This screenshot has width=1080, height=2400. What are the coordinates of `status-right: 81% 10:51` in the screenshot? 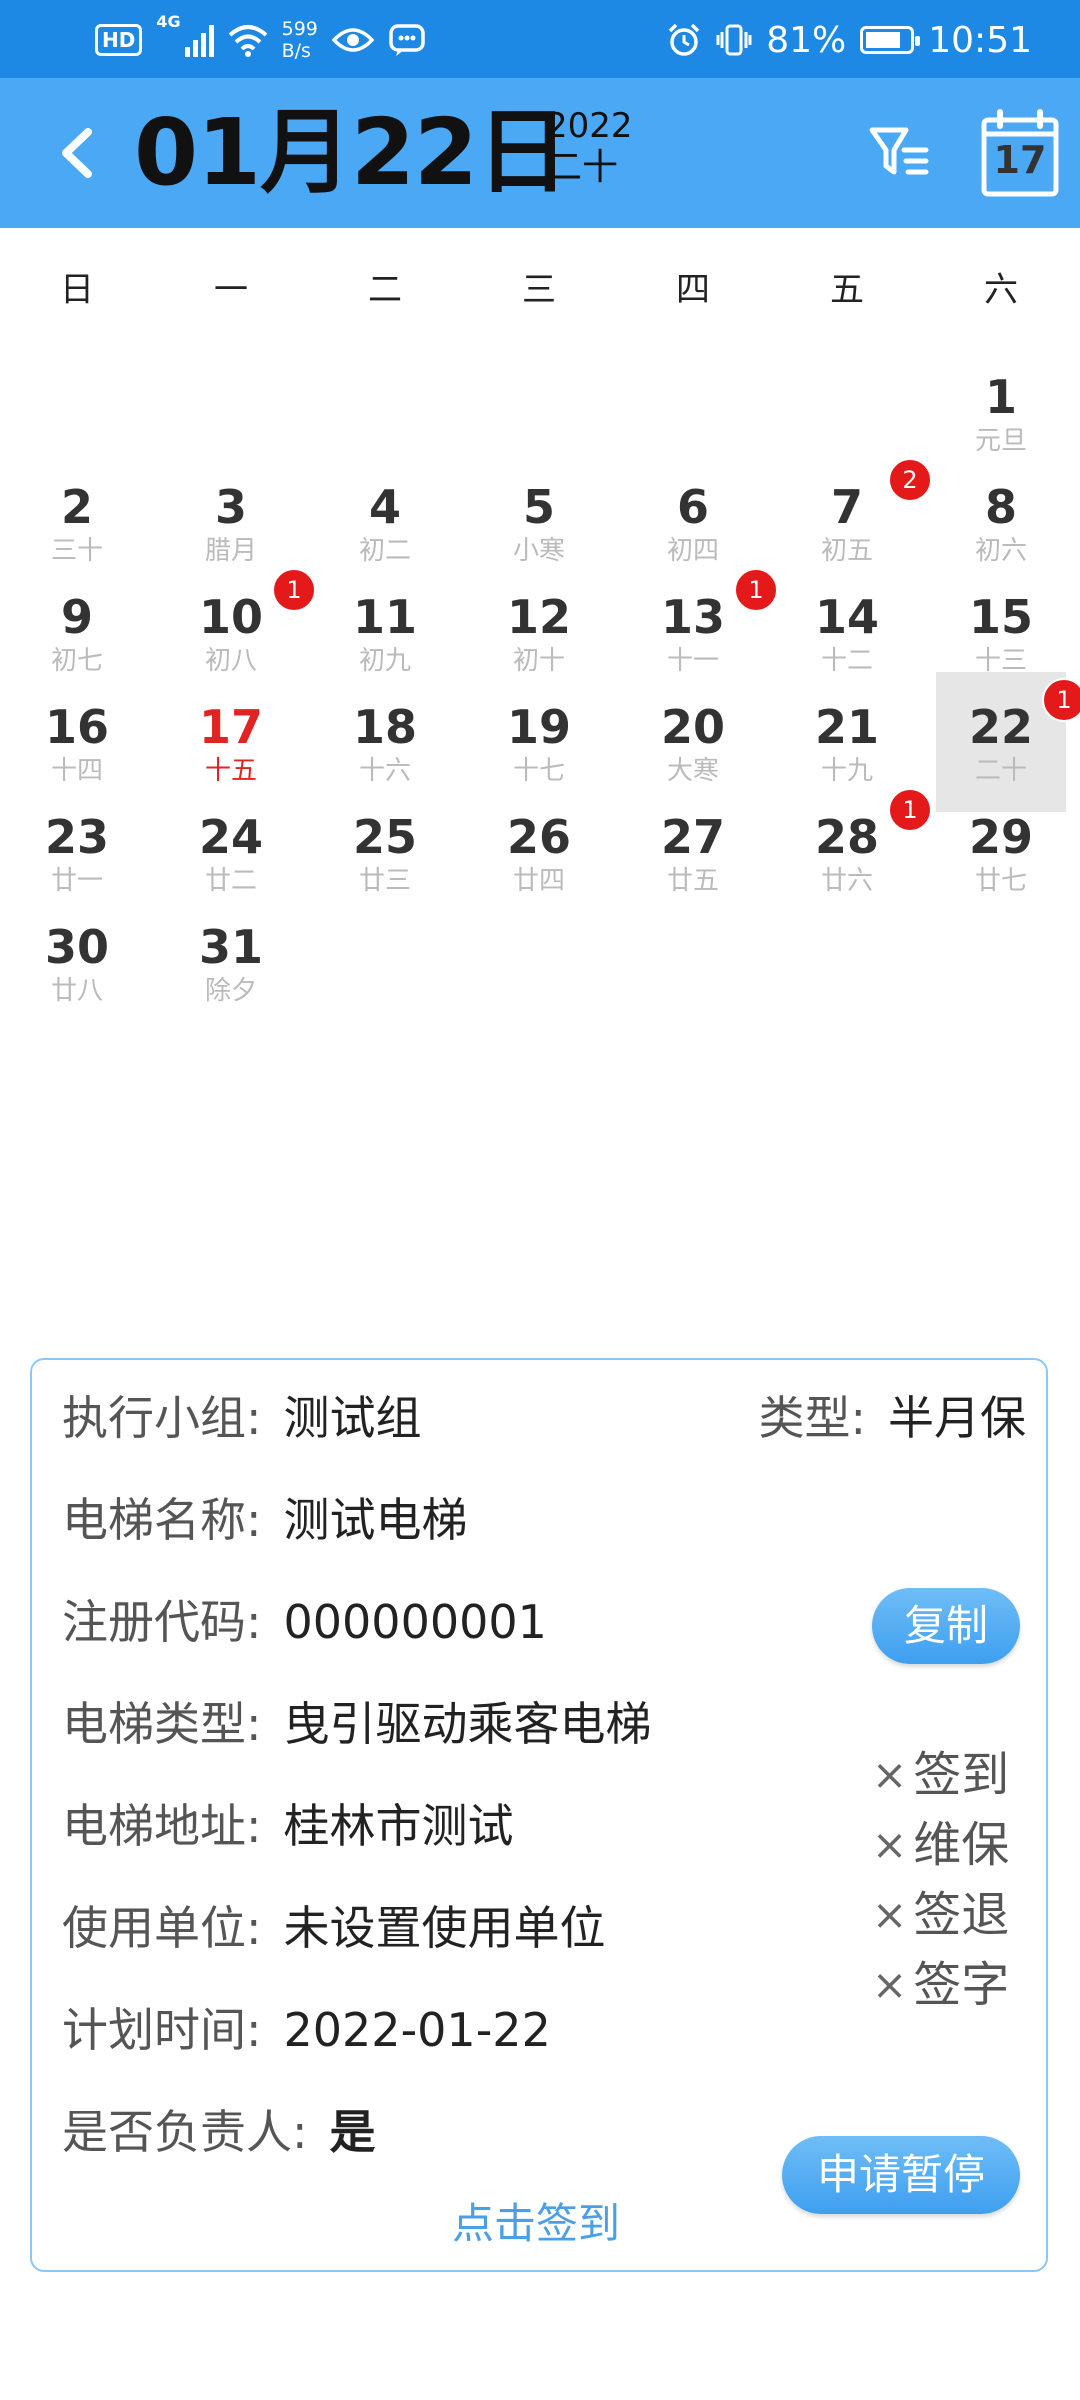 It's located at (849, 40).